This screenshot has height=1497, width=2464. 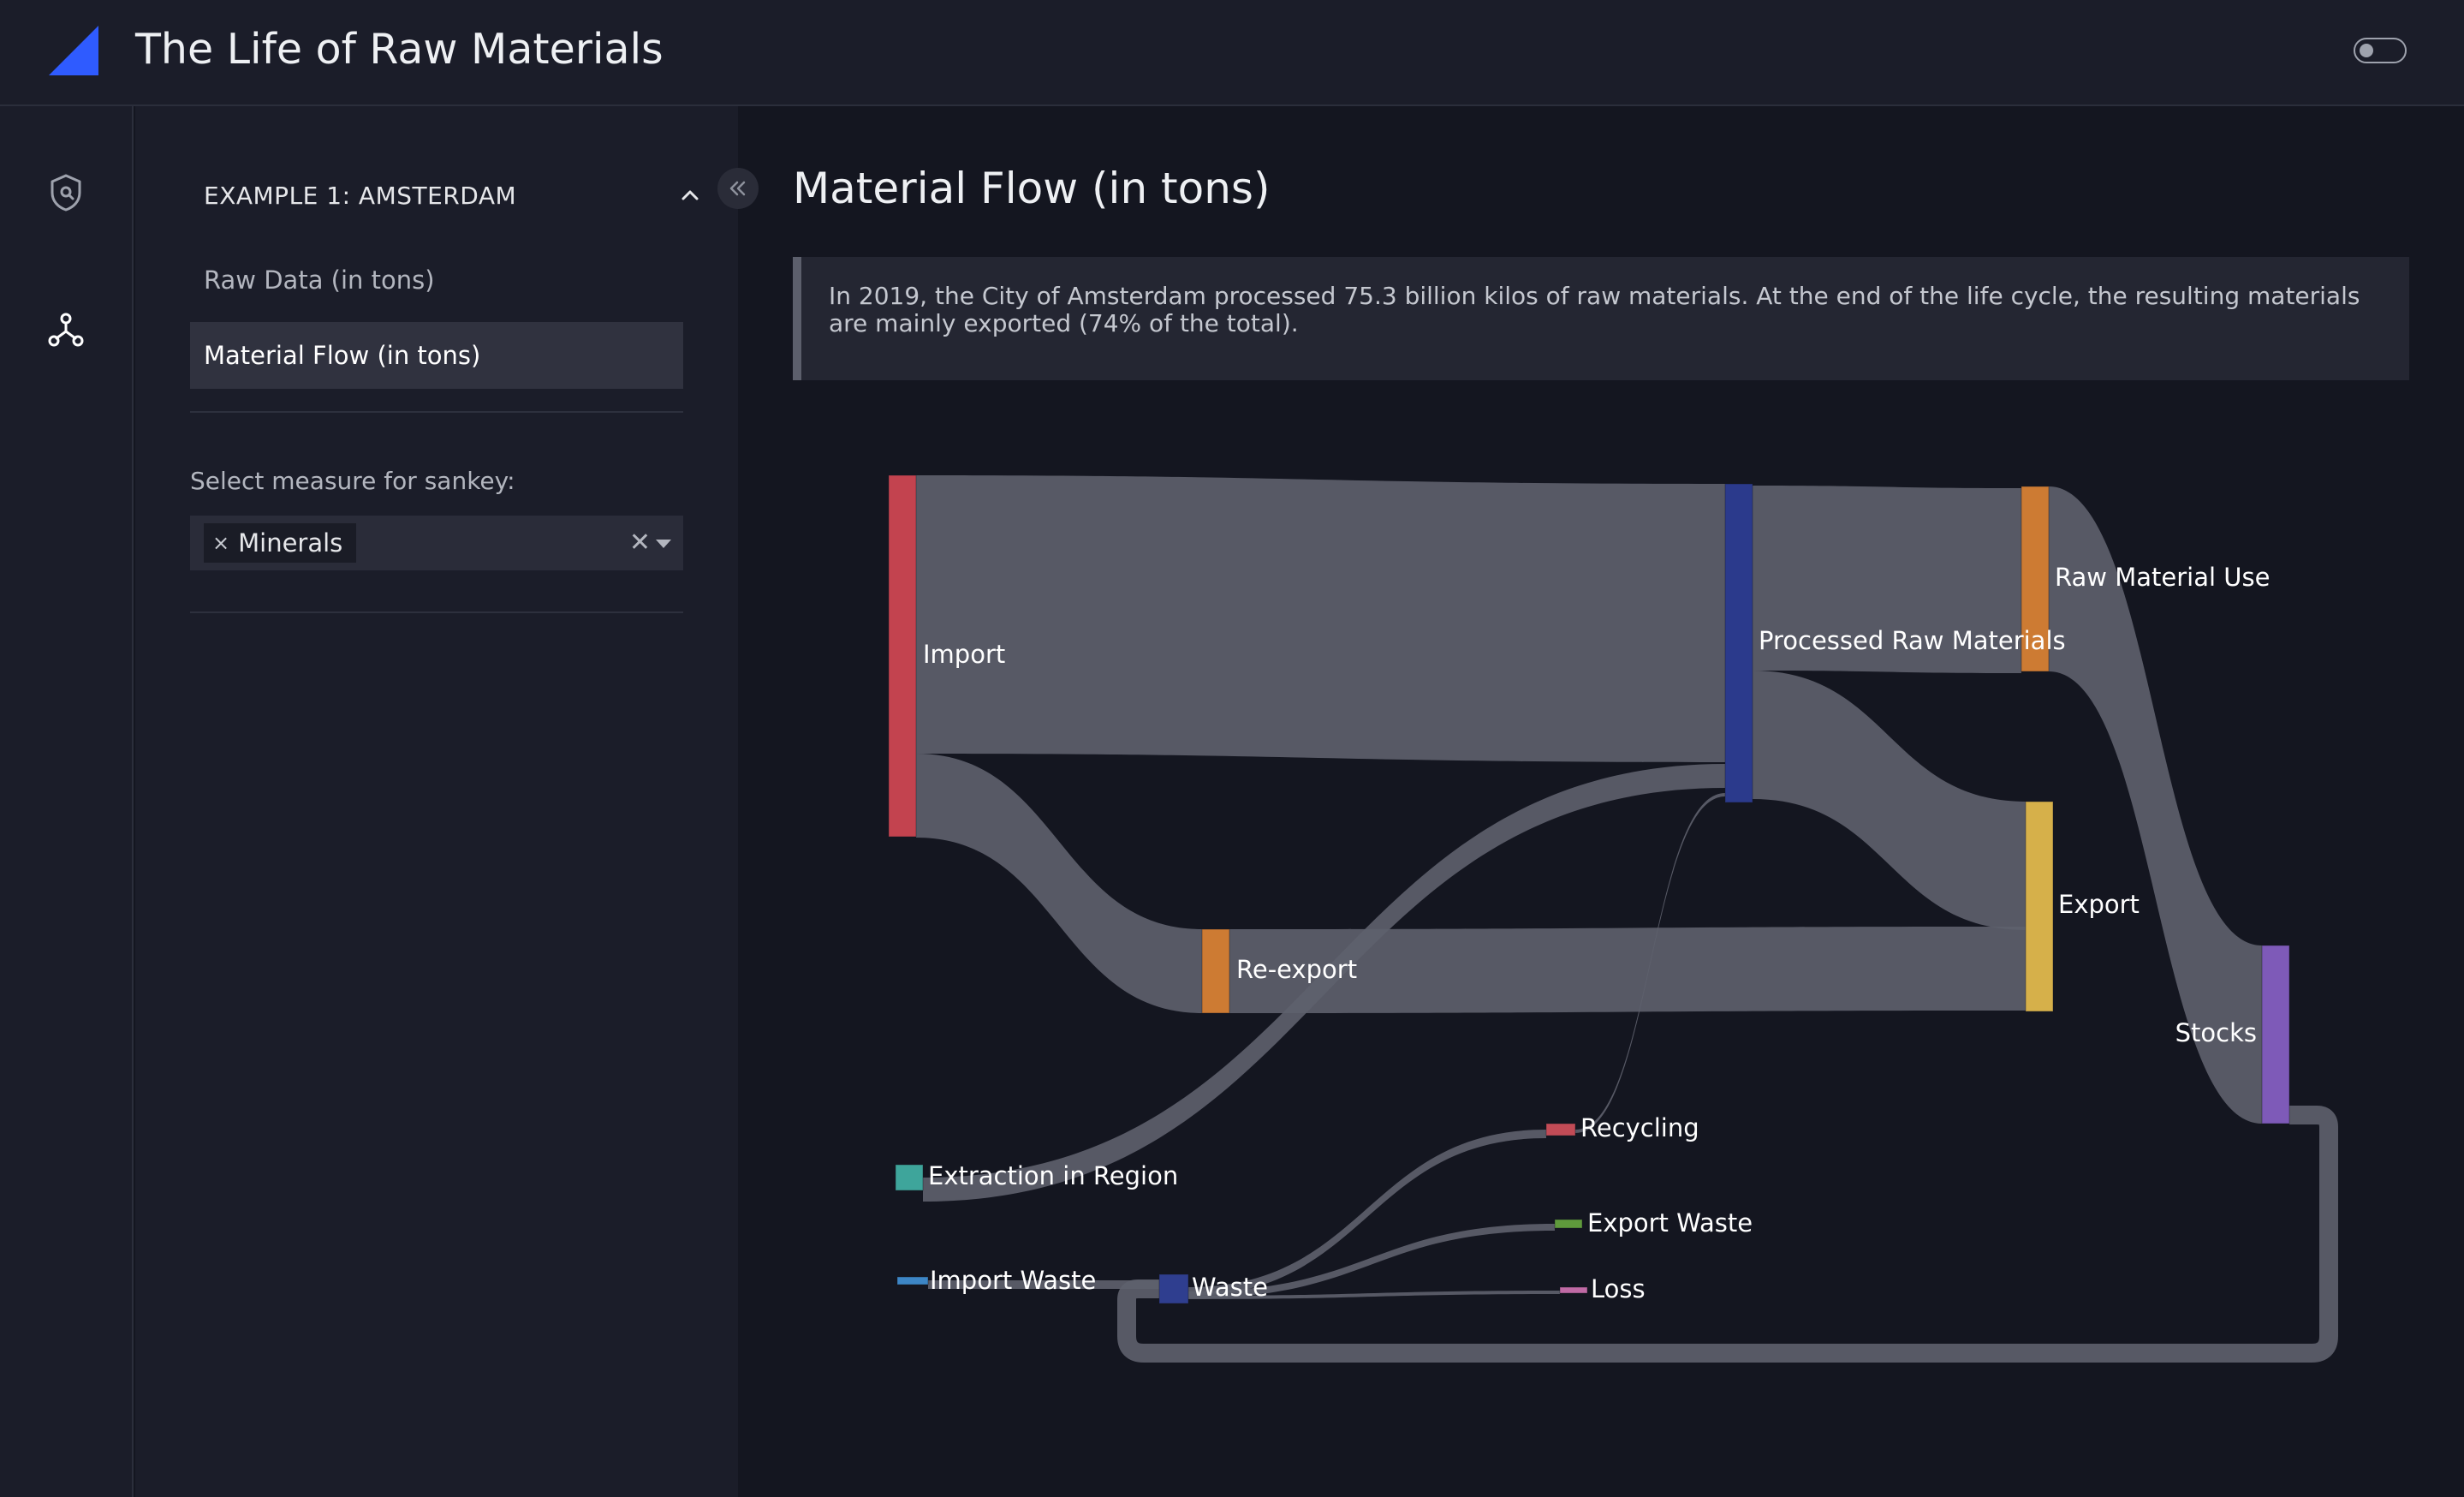 I want to click on sankey-node-recycling, so click(x=1561, y=1129).